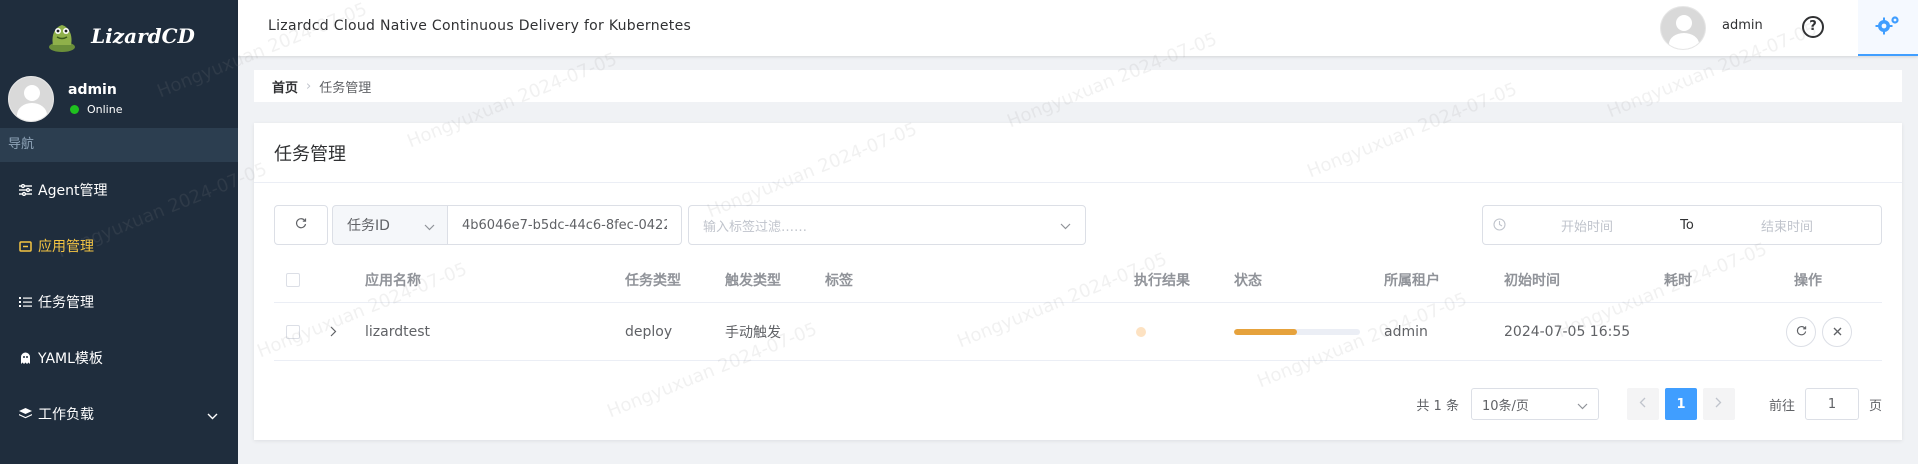  What do you see at coordinates (1534, 404) in the screenshot?
I see `page-size-select: 10条/页` at bounding box center [1534, 404].